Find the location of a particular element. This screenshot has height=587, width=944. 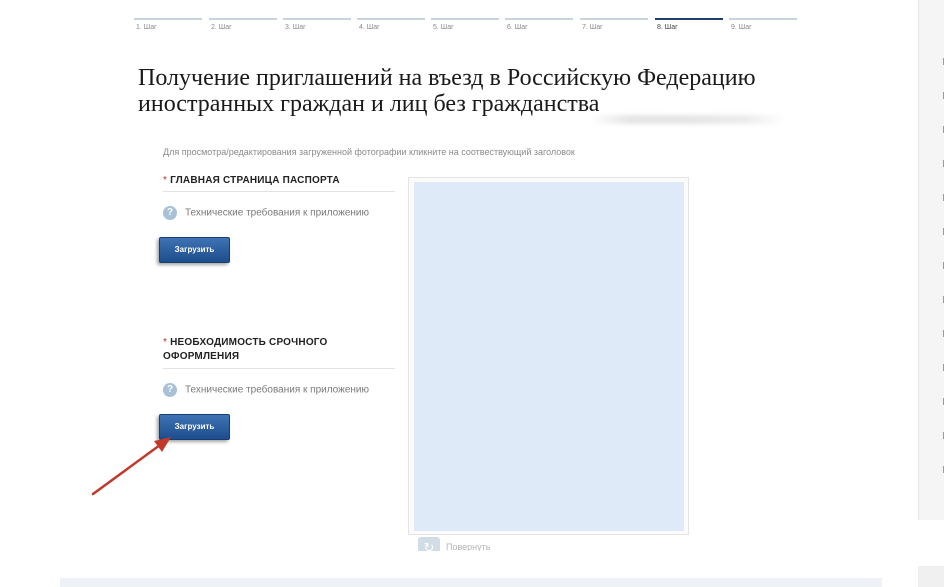

arrow-head is located at coordinates (162, 444).